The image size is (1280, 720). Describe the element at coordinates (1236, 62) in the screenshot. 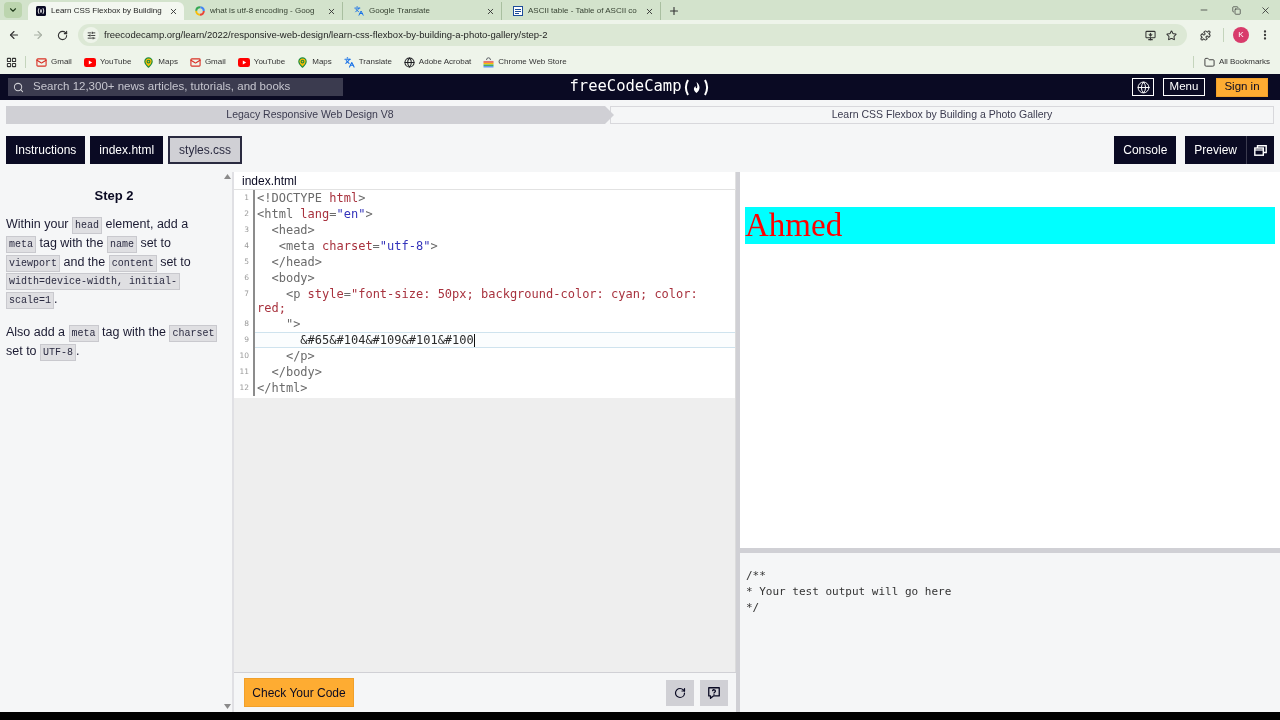

I see `all-bookmarks-link: All Bookmarks` at that location.